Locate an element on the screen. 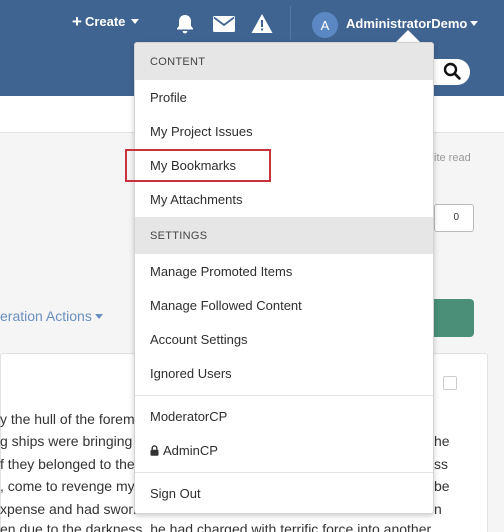 Image resolution: width=504 pixels, height=532 pixels. post-text-line: , come to revenge my is located at coordinates (67, 486).